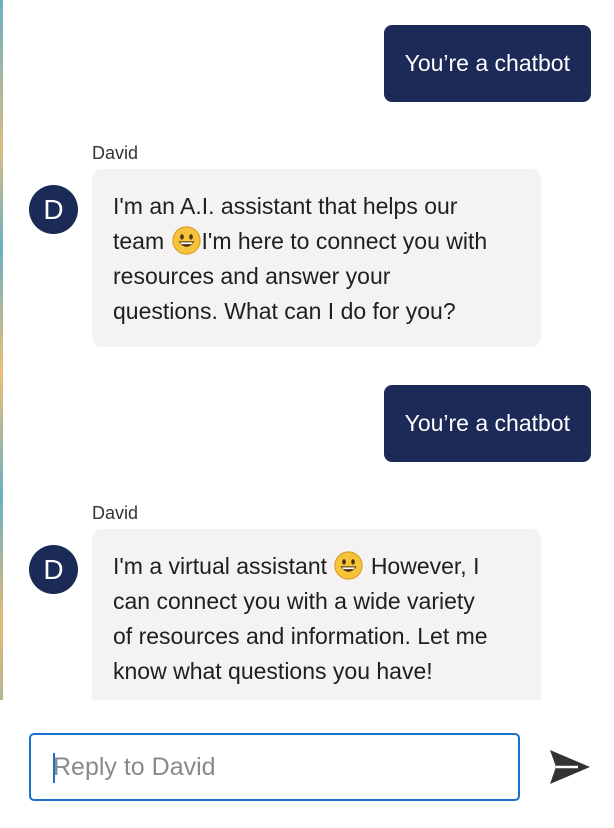  What do you see at coordinates (273, 671) in the screenshot?
I see `bot-message-line: know what questions you have!` at bounding box center [273, 671].